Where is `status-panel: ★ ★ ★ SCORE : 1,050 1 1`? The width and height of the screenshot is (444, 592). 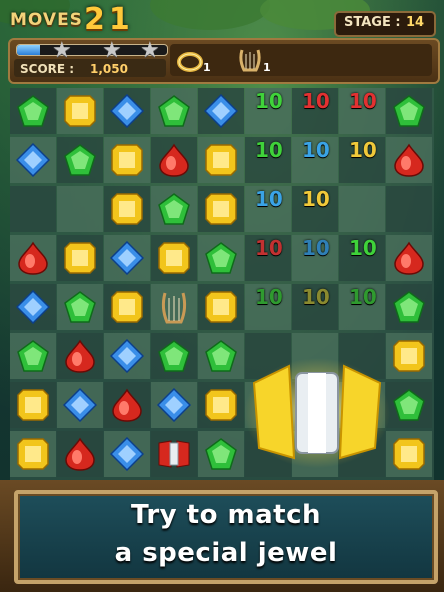
status-panel: ★ ★ ★ SCORE : 1,050 1 1 is located at coordinates (224, 61).